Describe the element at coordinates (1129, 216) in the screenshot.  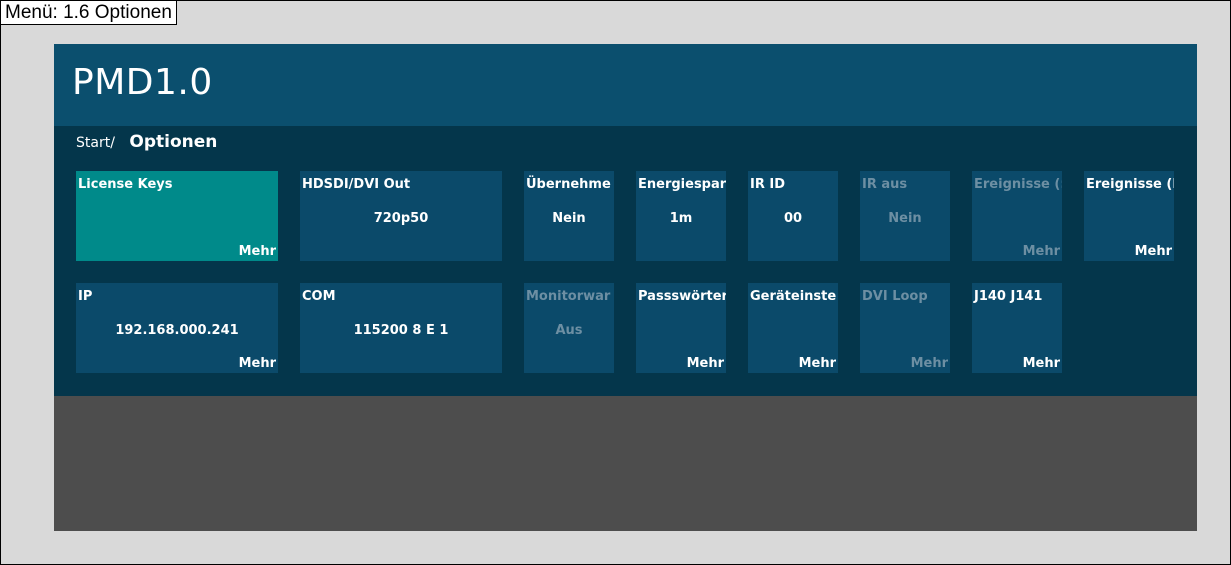
I see `tile-ereignisse-2: Ereignisse (I Mehr` at that location.